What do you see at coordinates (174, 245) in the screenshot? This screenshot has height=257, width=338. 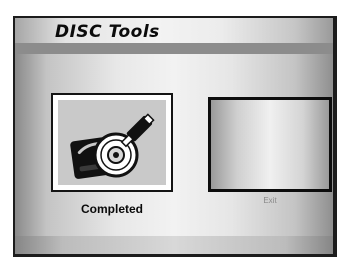 I see `bottom-band` at bounding box center [174, 245].